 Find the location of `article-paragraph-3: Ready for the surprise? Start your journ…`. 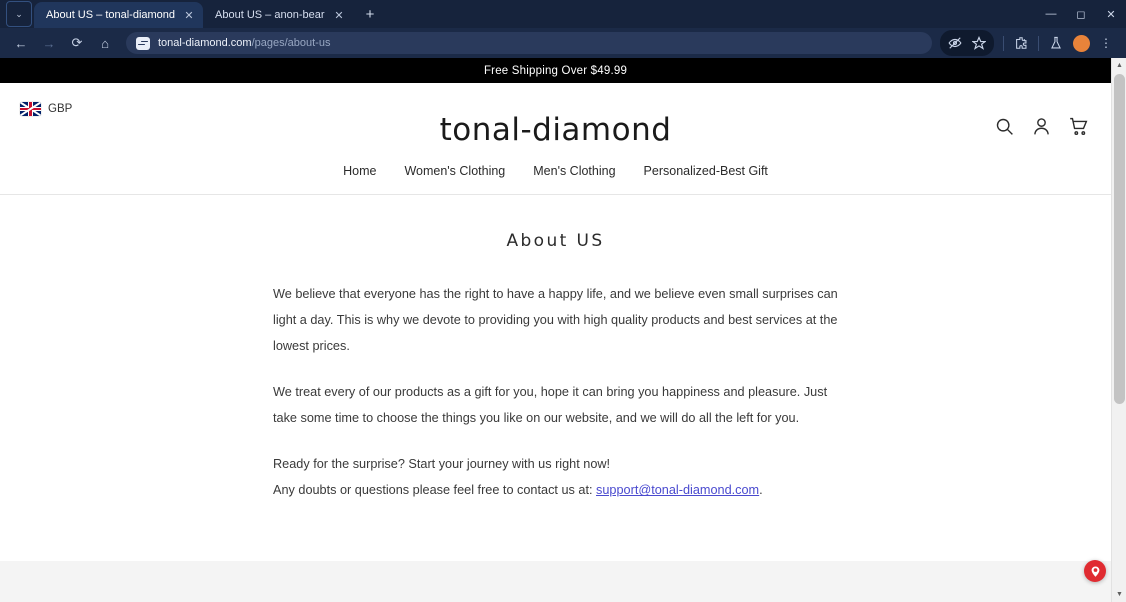

article-paragraph-3: Ready for the surprise? Start your journ… is located at coordinates (442, 464).